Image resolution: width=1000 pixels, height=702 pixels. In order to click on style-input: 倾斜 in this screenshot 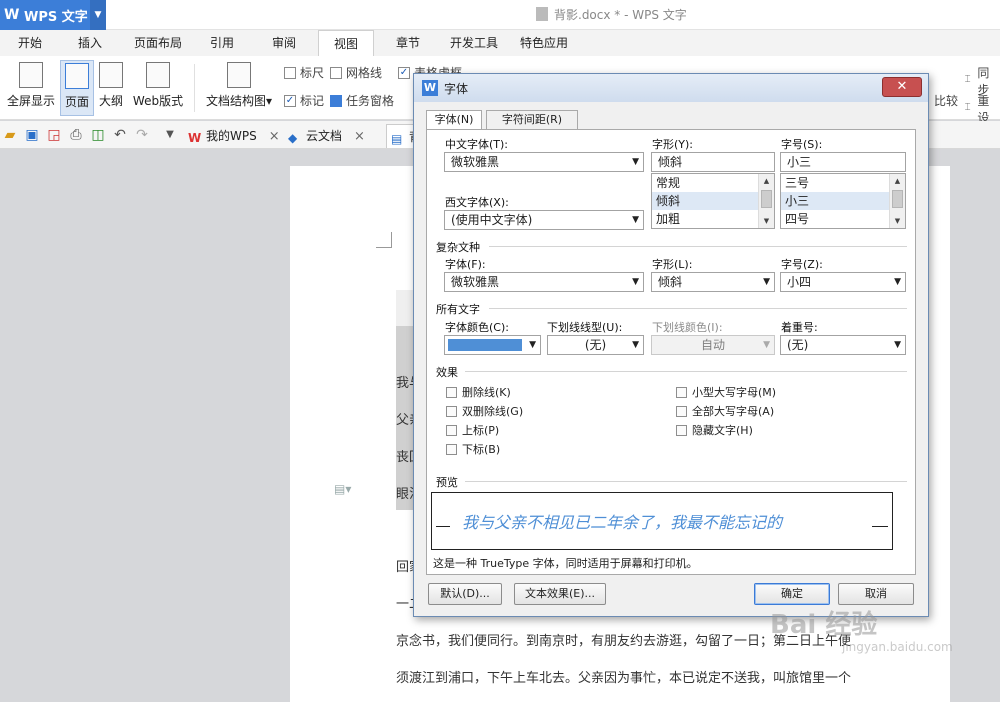, I will do `click(713, 162)`.